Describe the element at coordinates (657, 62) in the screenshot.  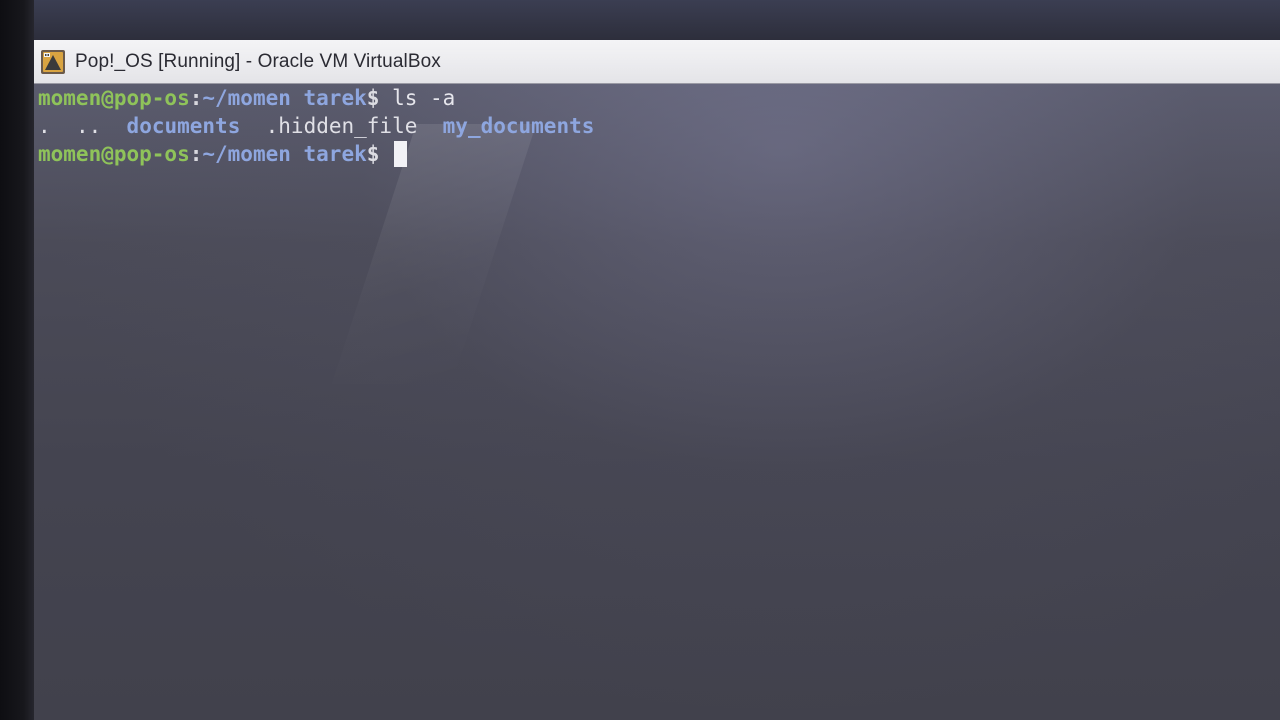
I see `window-titlebar: Pop!_OS [Running] - Oracle VM VirtualBox` at that location.